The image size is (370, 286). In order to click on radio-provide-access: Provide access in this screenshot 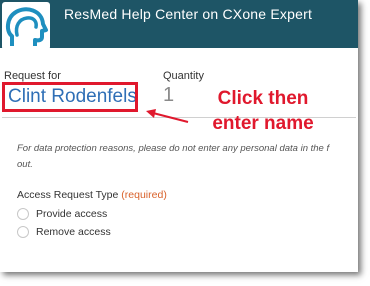, I will do `click(62, 214)`.